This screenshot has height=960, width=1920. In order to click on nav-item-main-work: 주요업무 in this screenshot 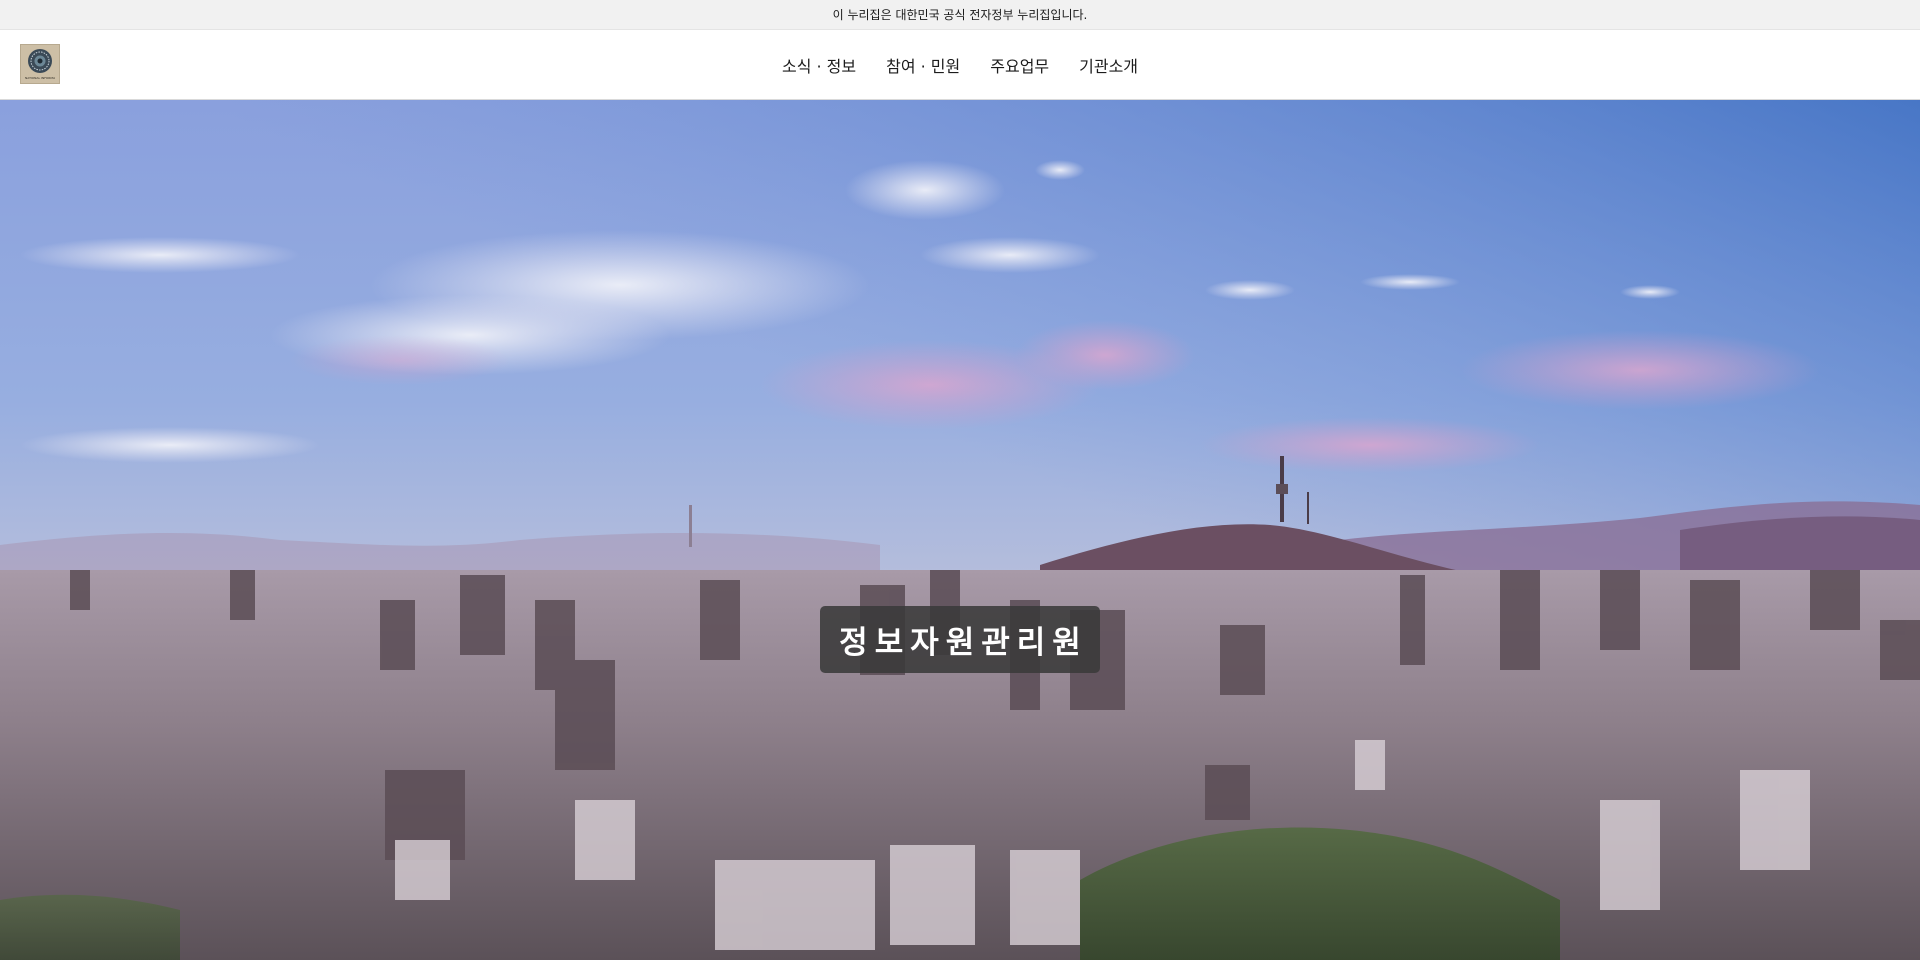, I will do `click(1019, 65)`.